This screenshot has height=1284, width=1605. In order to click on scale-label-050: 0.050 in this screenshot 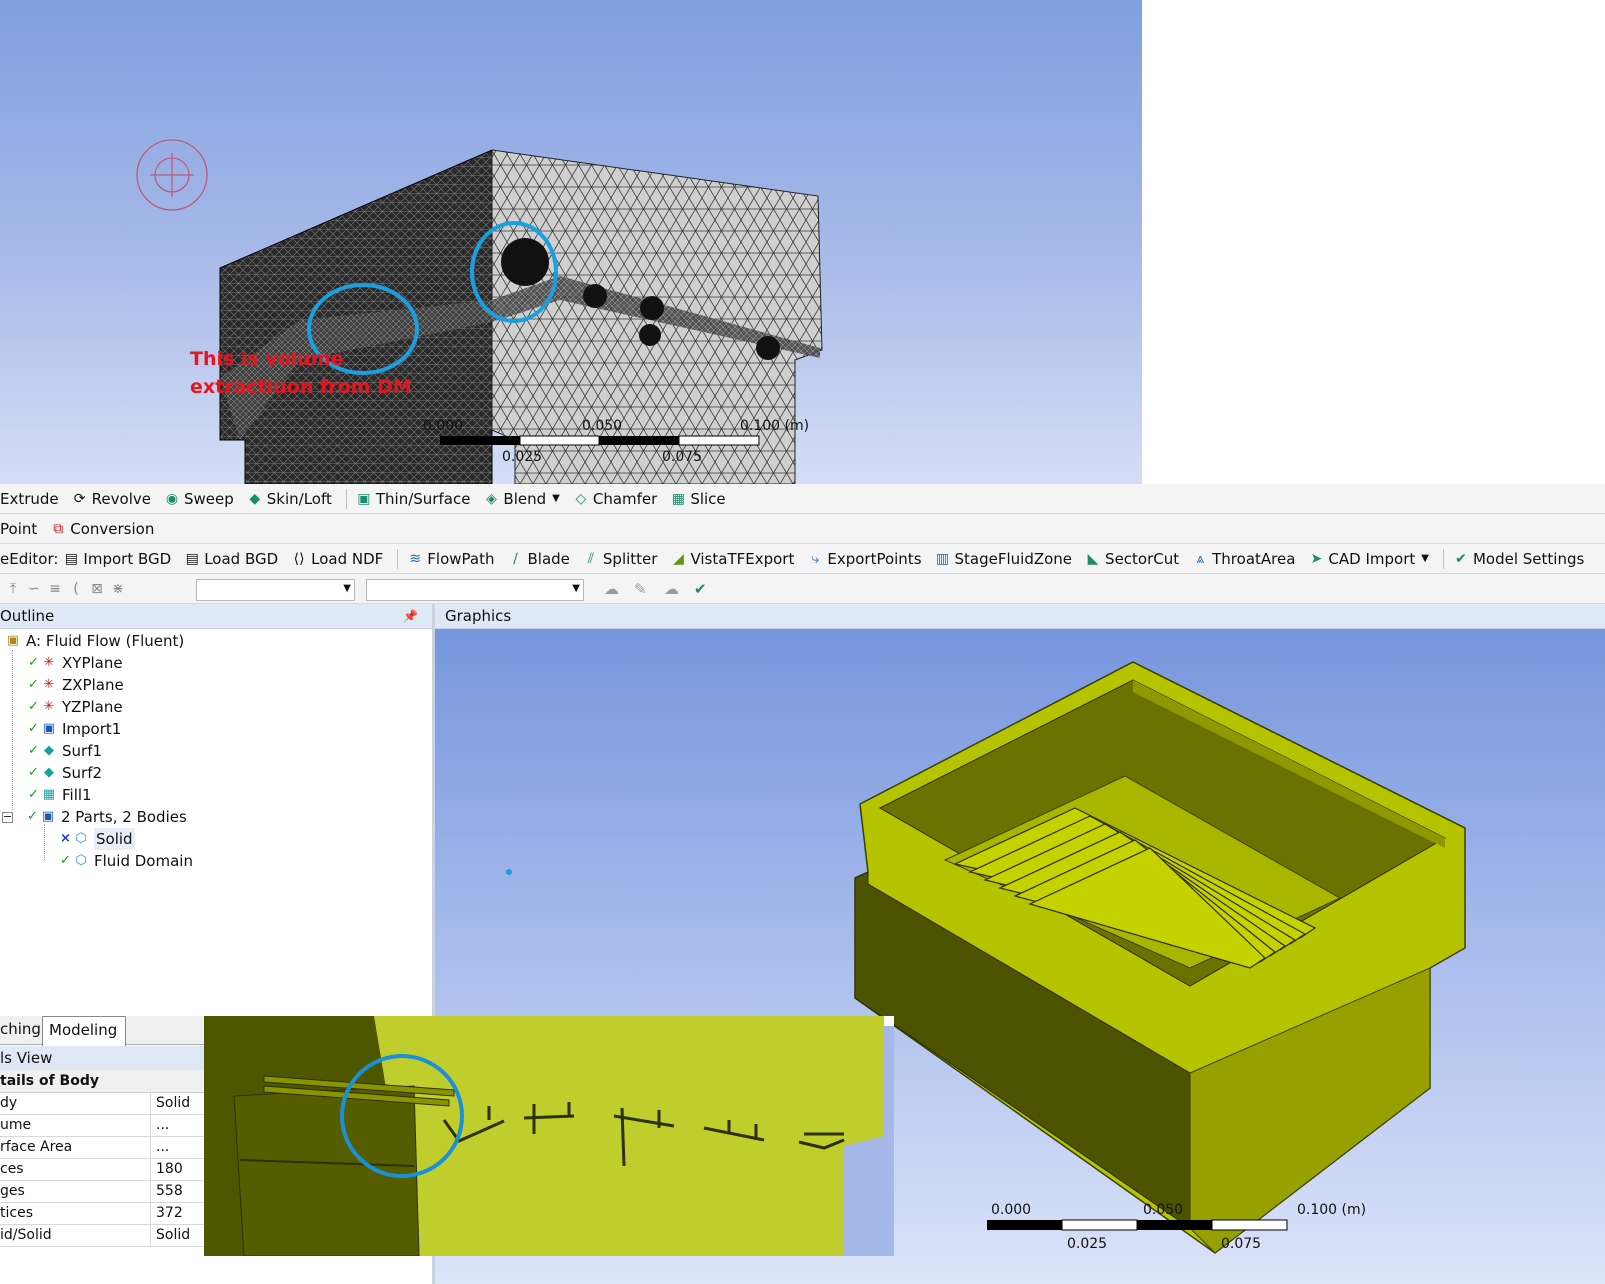, I will do `click(602, 426)`.